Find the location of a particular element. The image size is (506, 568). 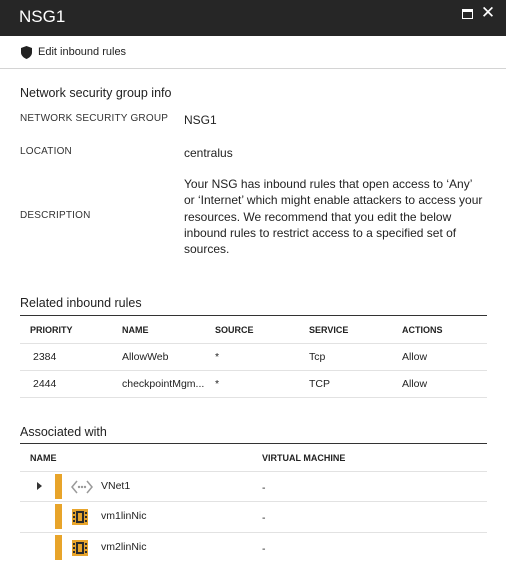

column-header-service: SERVICE is located at coordinates (328, 330).